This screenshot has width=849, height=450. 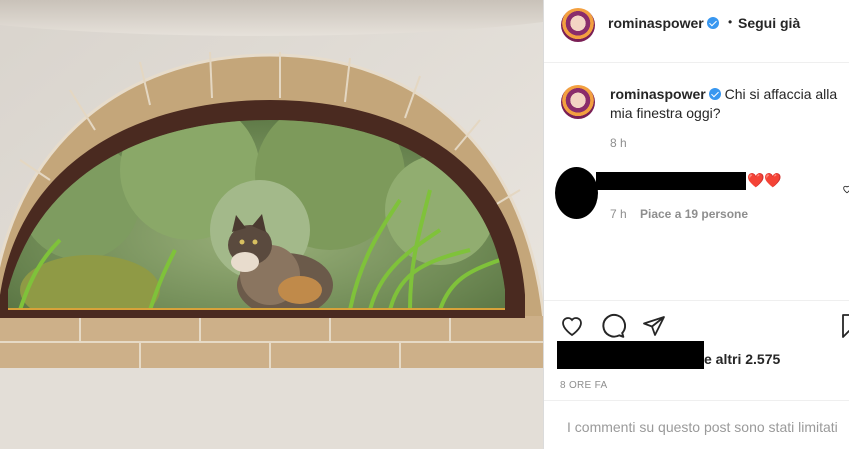 I want to click on share-icon, so click(x=654, y=326).